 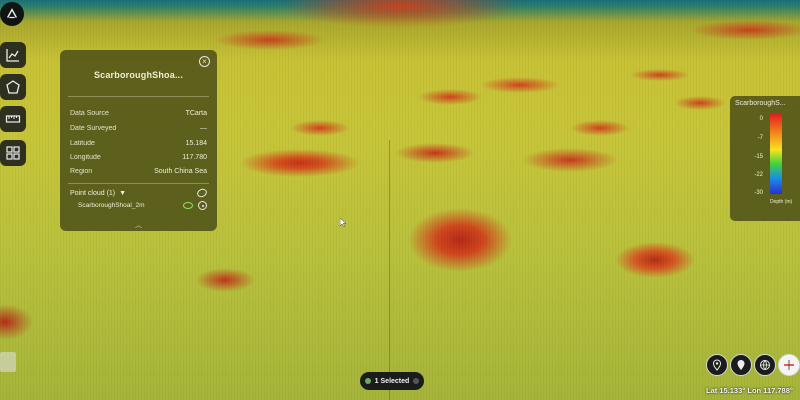 I want to click on field-longitude: Longitude 117.780, so click(x=138, y=157).